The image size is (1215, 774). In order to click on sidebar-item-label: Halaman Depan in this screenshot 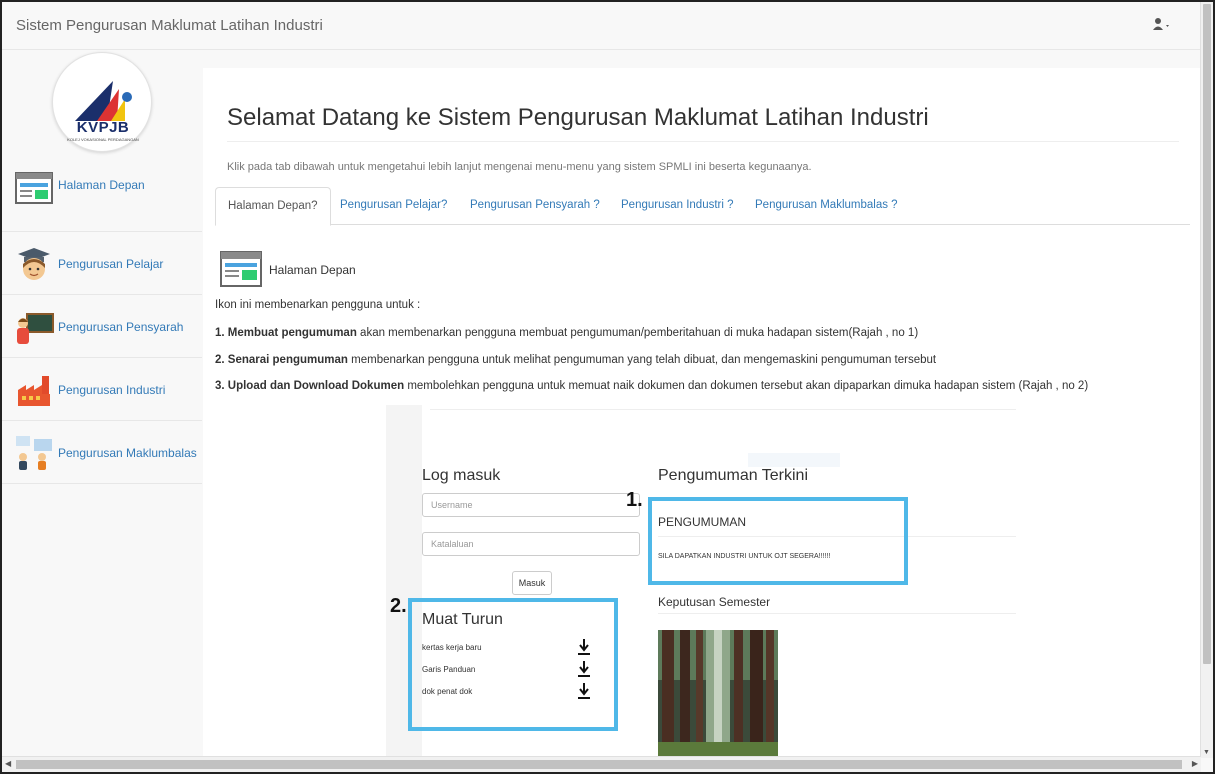, I will do `click(101, 185)`.